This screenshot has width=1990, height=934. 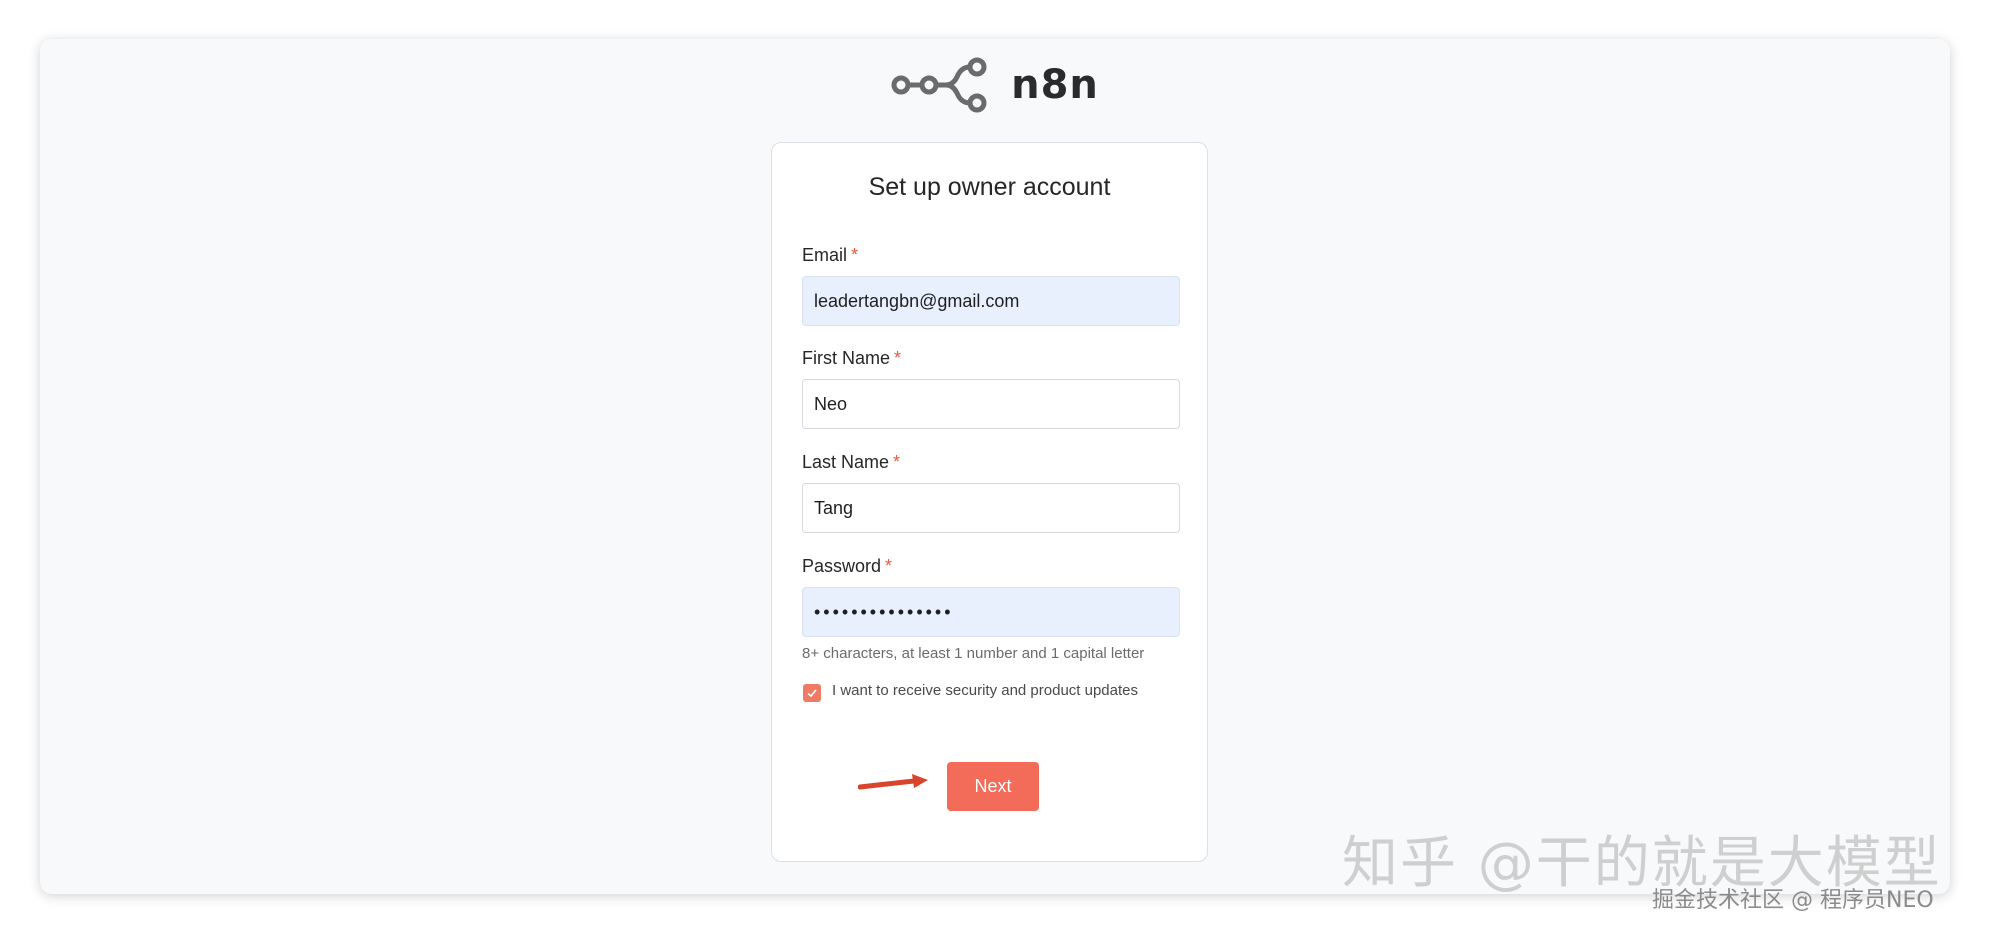 What do you see at coordinates (939, 85) in the screenshot?
I see `n8n-logo-icon` at bounding box center [939, 85].